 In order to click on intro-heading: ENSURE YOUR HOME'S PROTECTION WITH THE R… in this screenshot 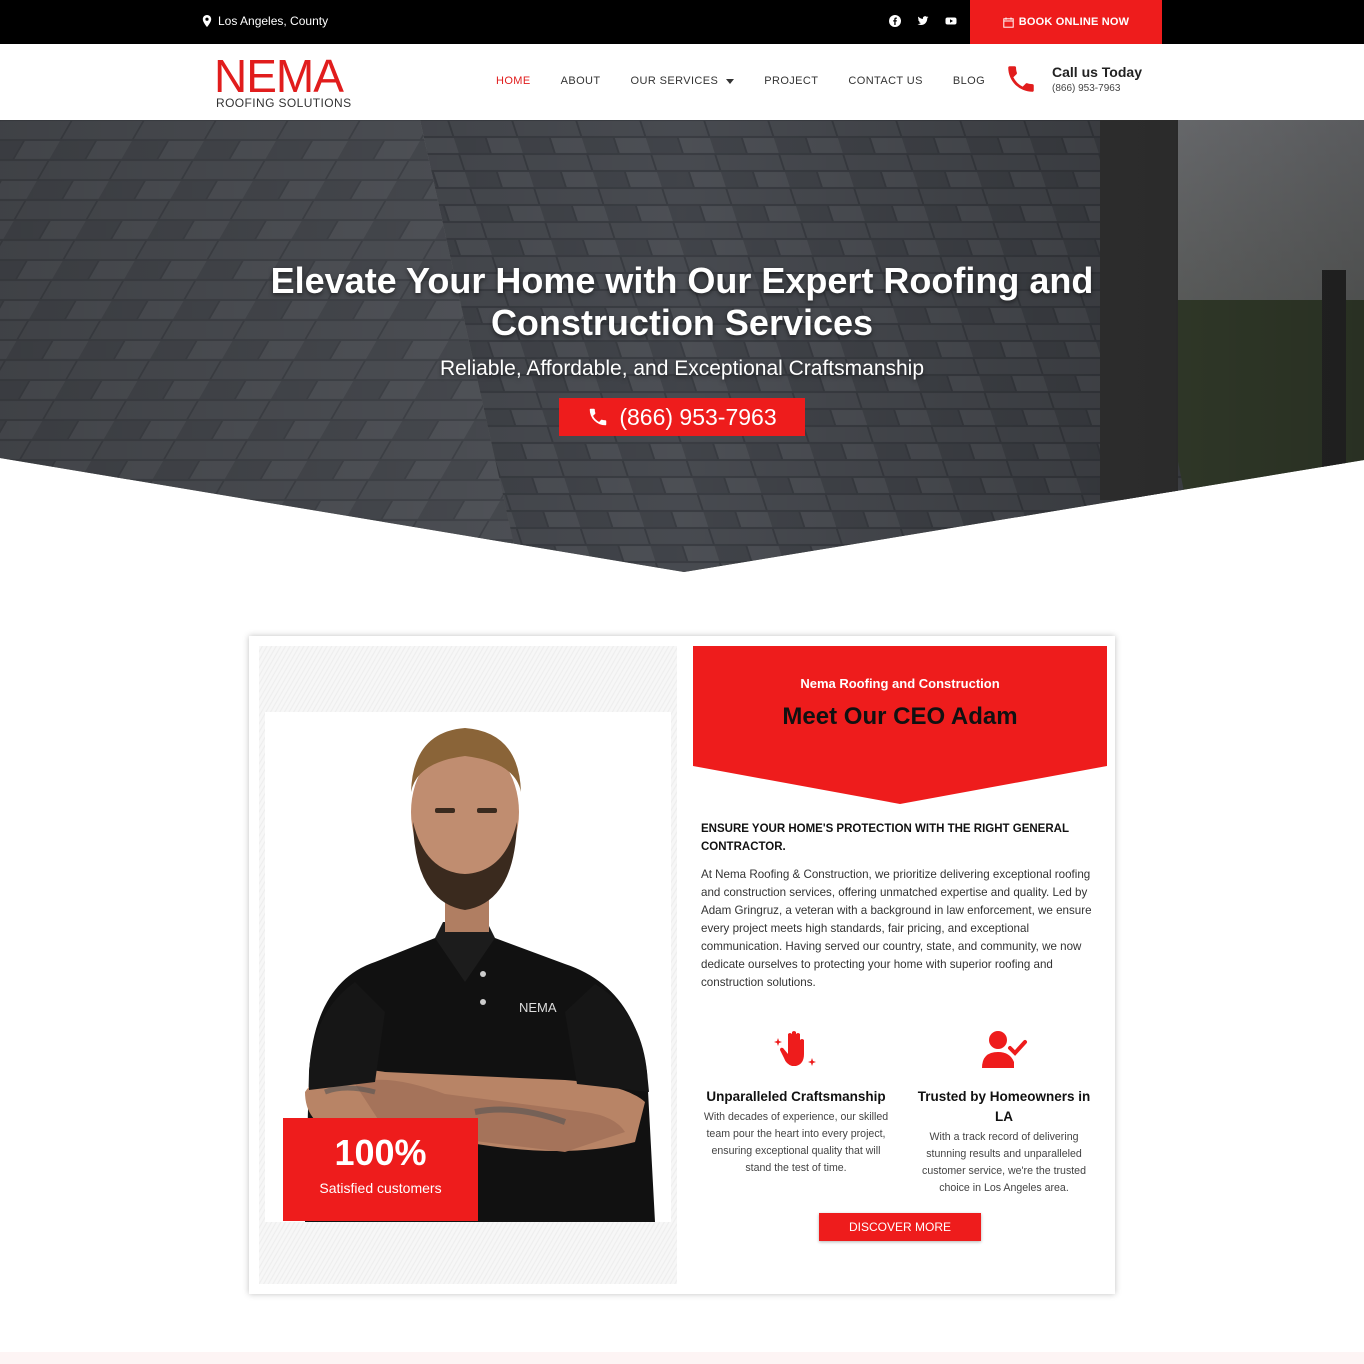, I will do `click(885, 838)`.